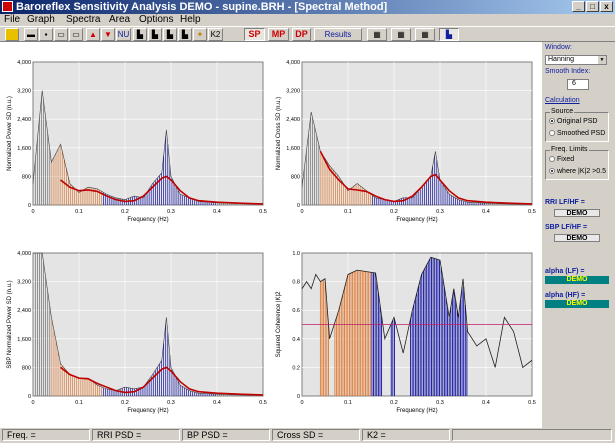 The image size is (615, 443). Describe the element at coordinates (46, 435) in the screenshot. I see `status-freq: Freq. =` at that location.